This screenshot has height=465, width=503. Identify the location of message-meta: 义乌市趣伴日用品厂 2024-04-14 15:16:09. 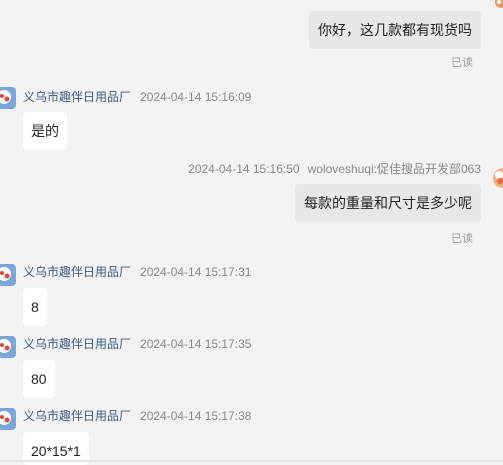
(137, 97).